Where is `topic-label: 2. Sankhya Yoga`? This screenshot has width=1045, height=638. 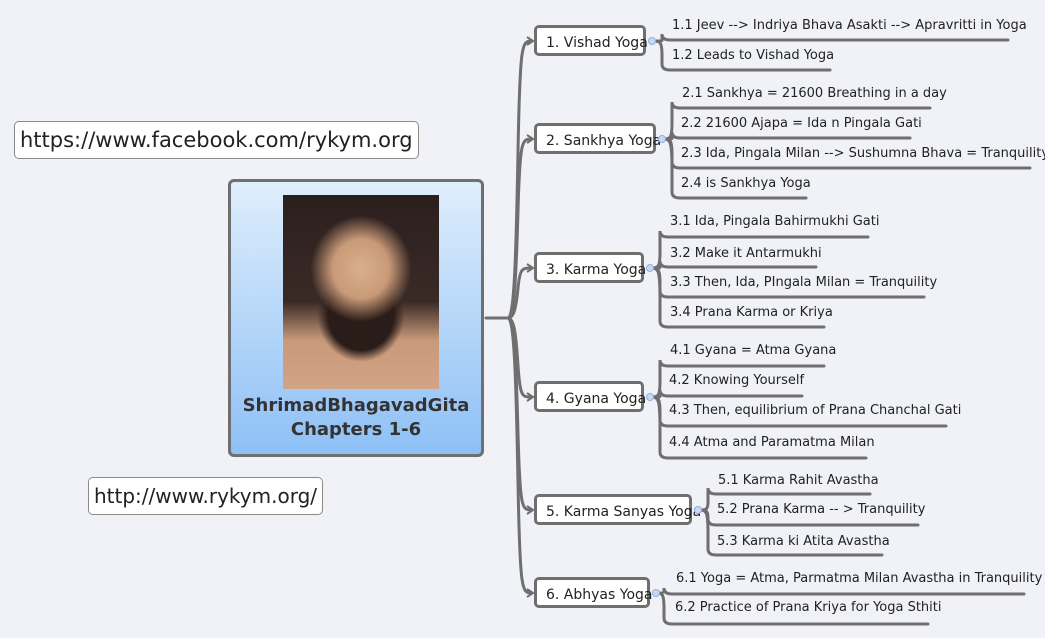
topic-label: 2. Sankhya Yoga is located at coordinates (604, 141).